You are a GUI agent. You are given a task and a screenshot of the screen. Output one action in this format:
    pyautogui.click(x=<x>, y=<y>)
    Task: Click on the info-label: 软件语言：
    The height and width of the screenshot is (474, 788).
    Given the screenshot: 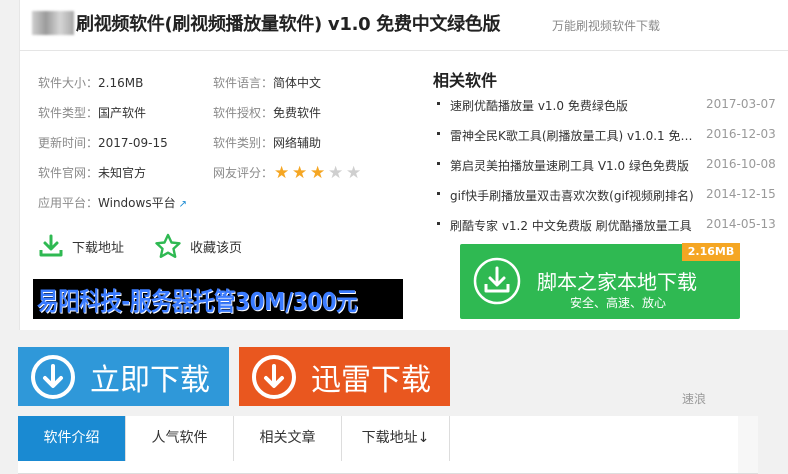 What is the action you would take?
    pyautogui.click(x=243, y=83)
    